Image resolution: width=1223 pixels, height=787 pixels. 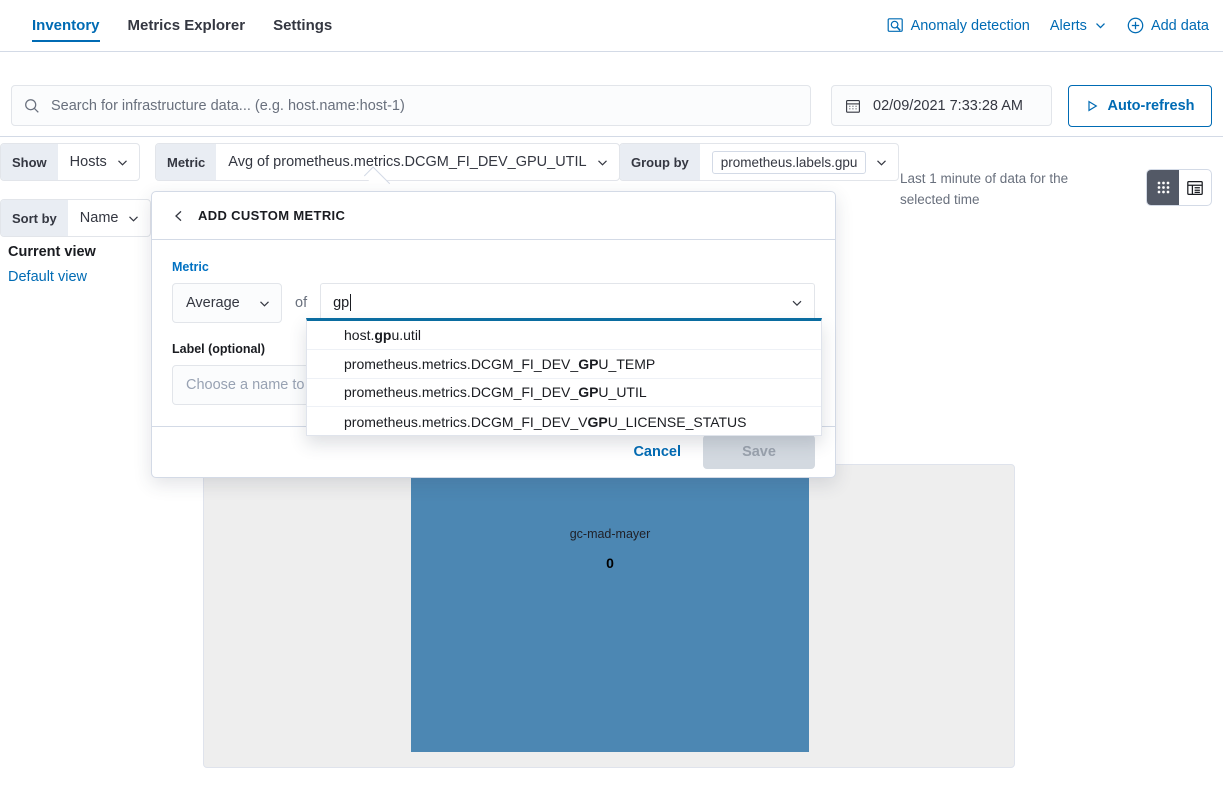 What do you see at coordinates (1068, 25) in the screenshot?
I see `alerts-label: Alerts` at bounding box center [1068, 25].